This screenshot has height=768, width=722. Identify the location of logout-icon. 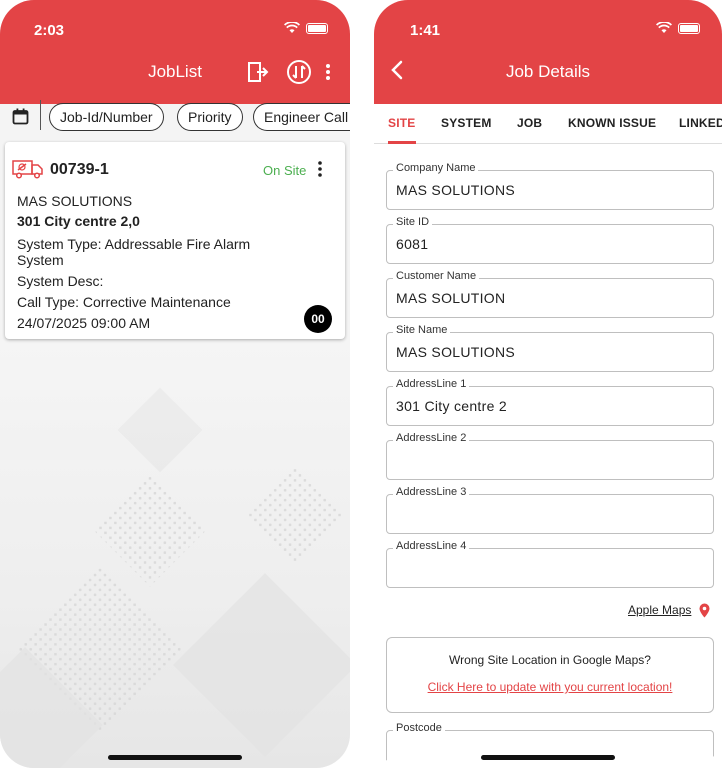
(258, 72).